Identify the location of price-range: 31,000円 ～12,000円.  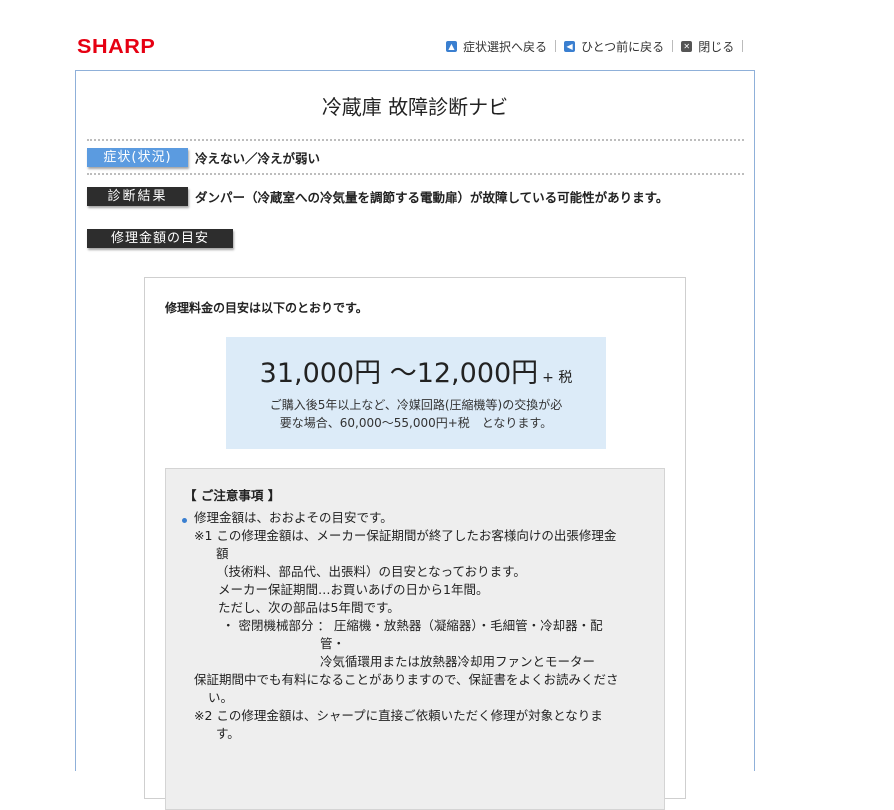
(399, 373).